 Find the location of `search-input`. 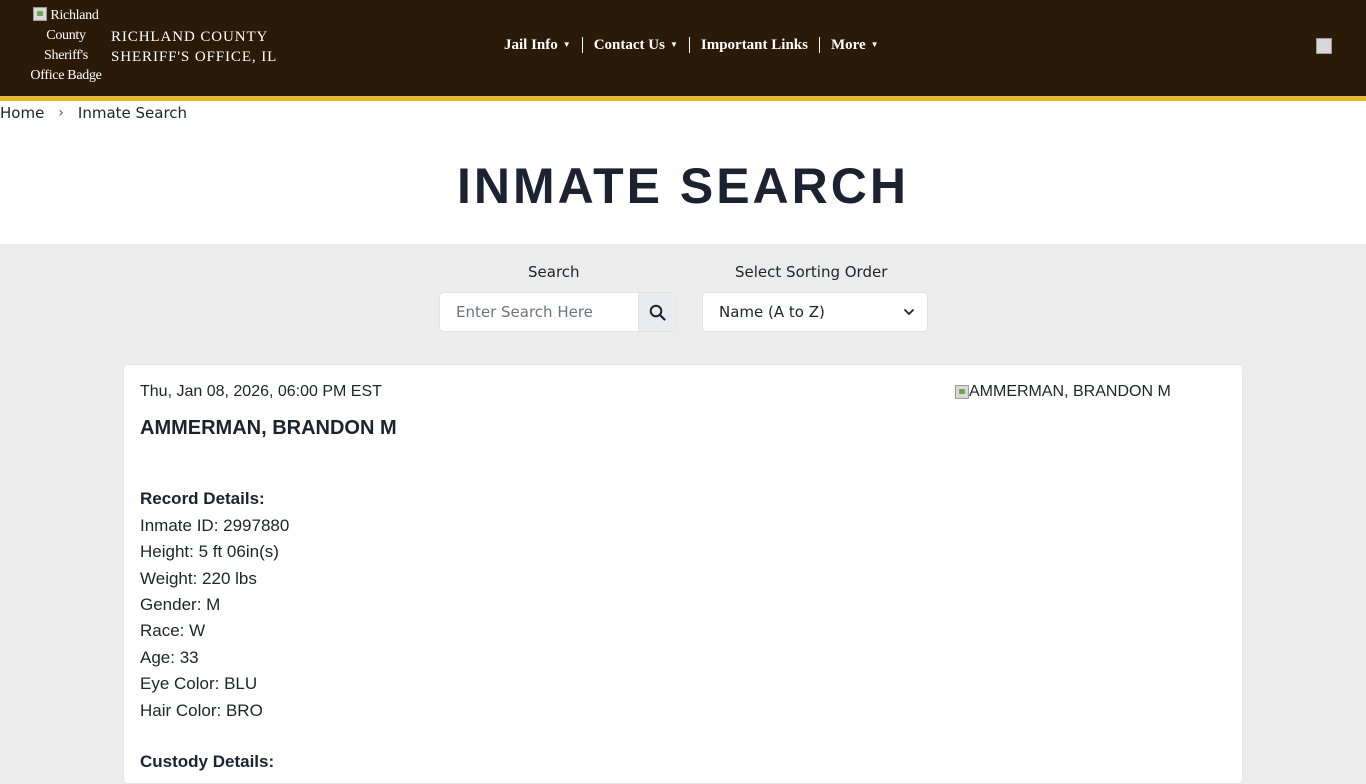

search-input is located at coordinates (539, 312).